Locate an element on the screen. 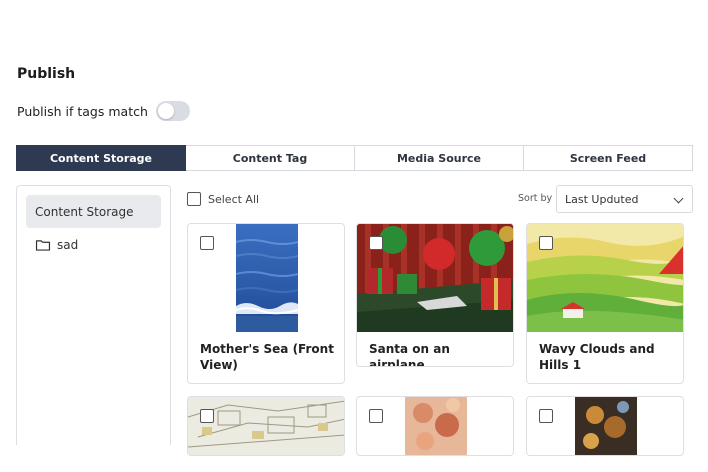 The height and width of the screenshot is (472, 708). content-card: Wavy Clouds and Hills 1 is located at coordinates (605, 303).